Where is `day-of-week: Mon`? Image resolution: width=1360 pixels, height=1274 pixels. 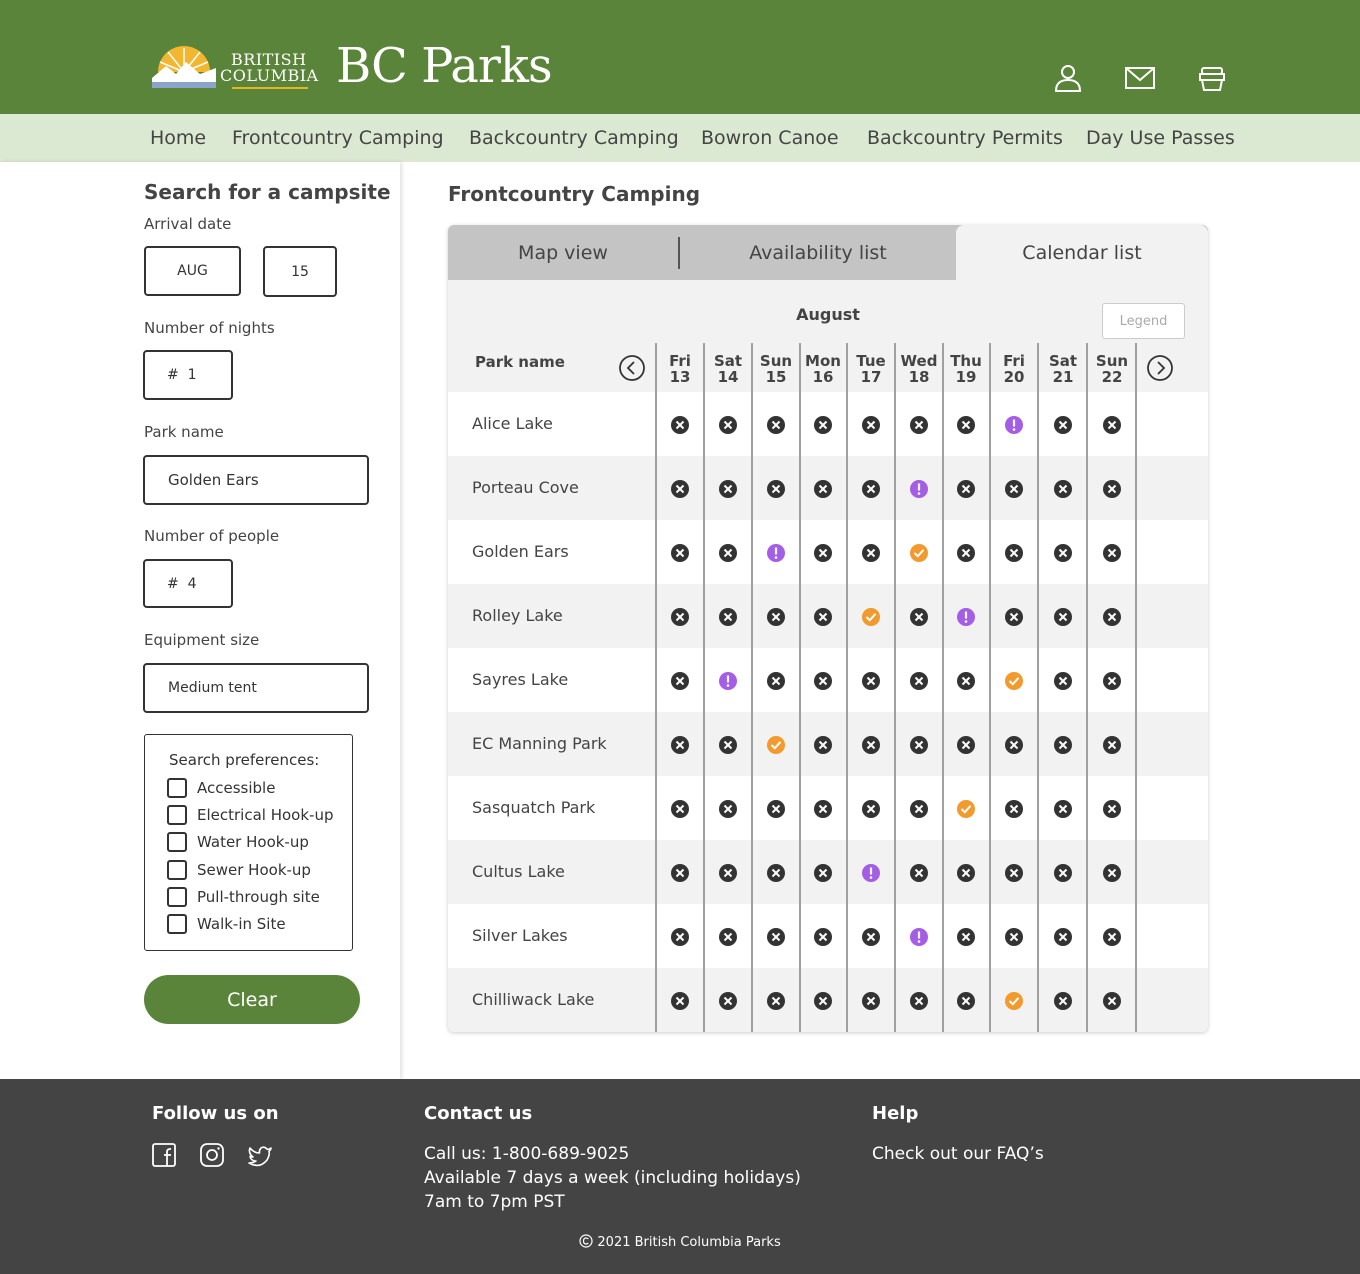
day-of-week: Mon is located at coordinates (823, 361).